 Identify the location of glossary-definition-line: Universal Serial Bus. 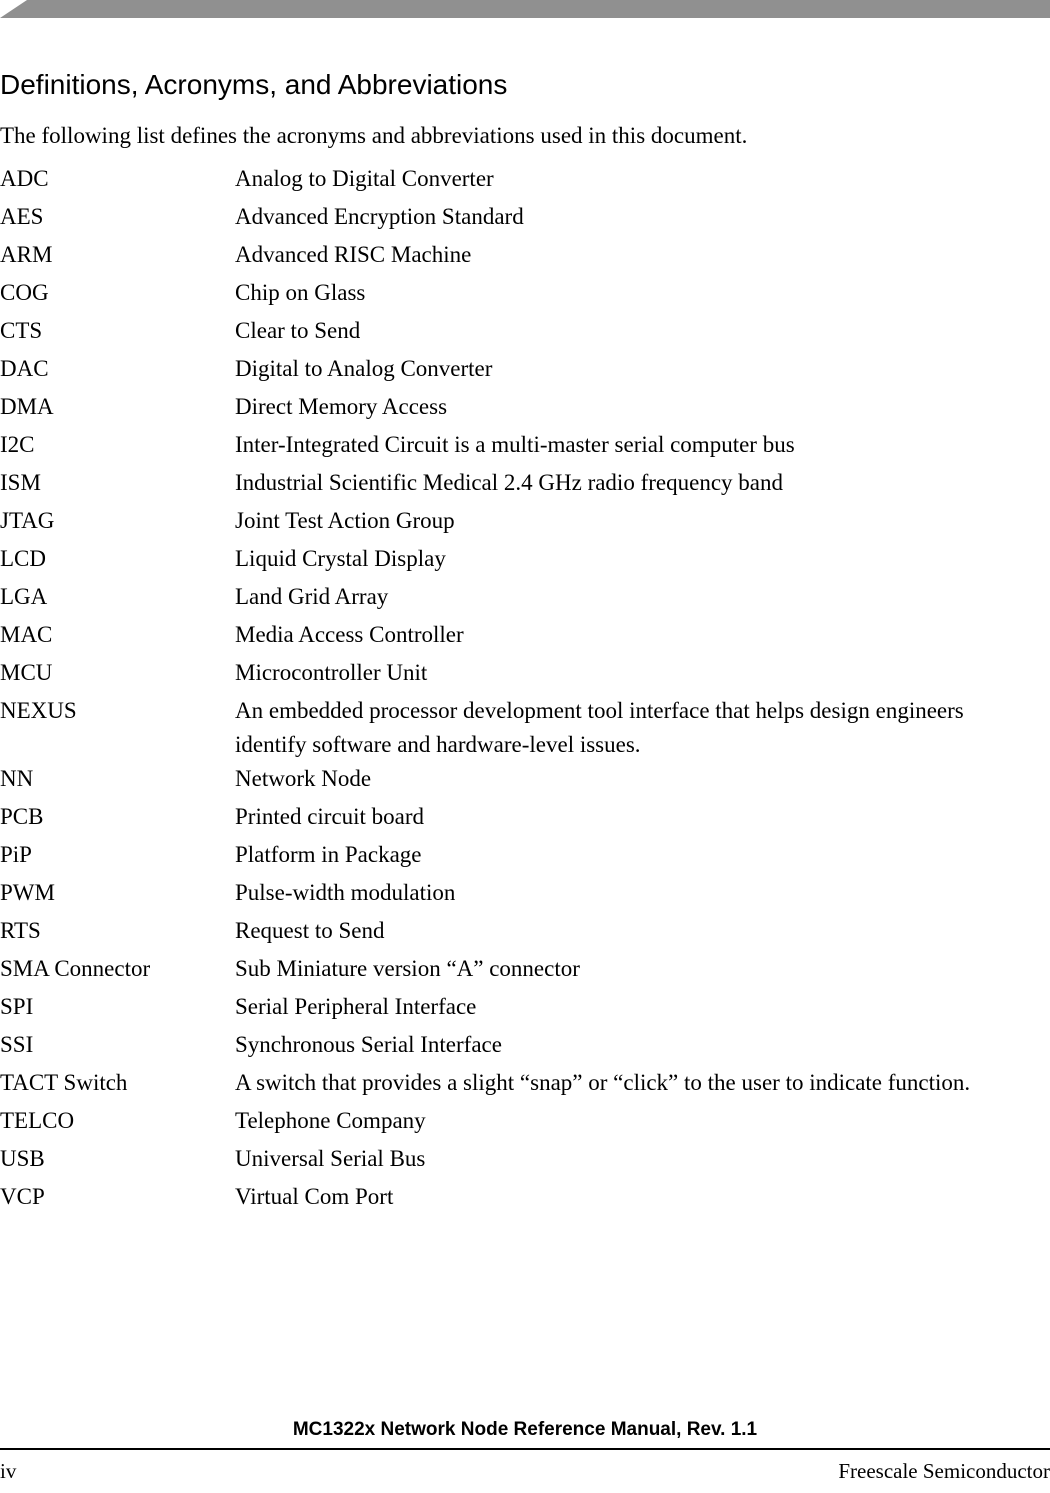
(330, 1158).